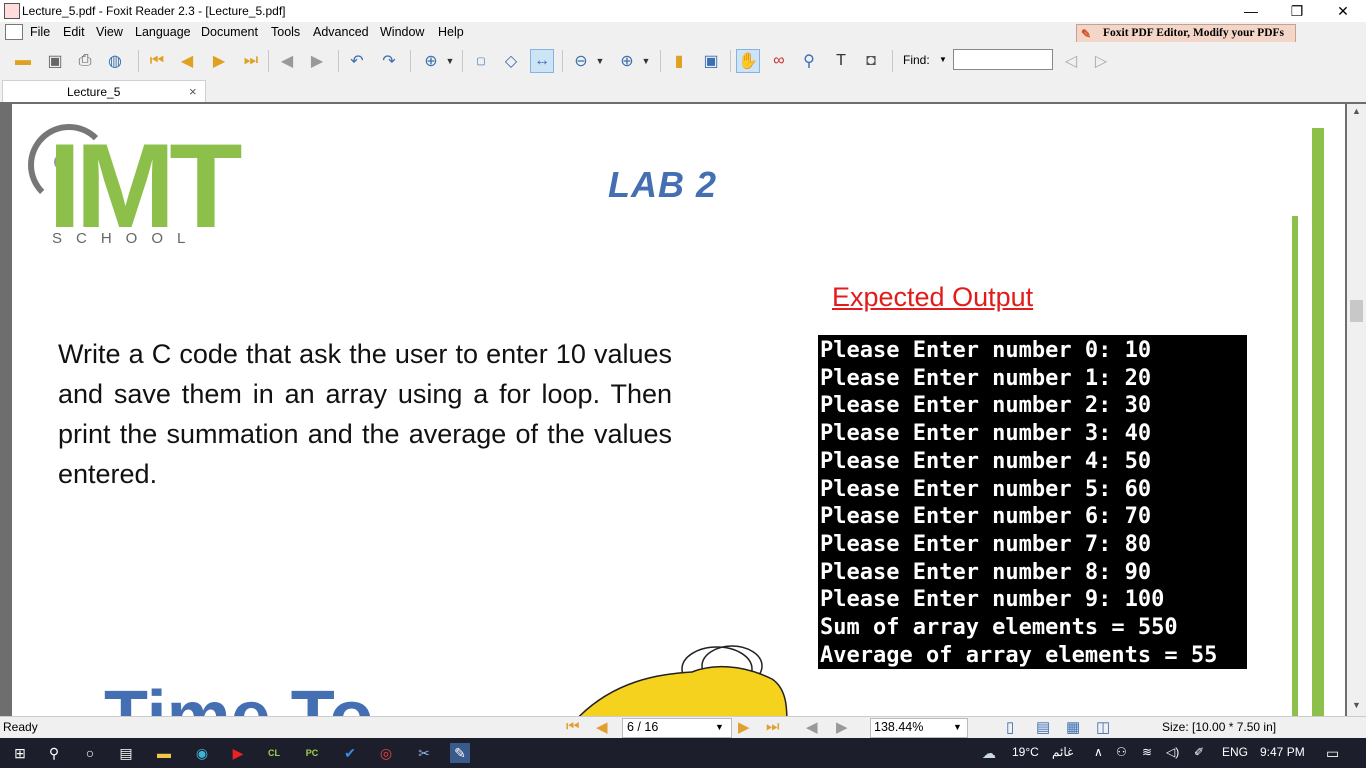 This screenshot has height=768, width=1366. What do you see at coordinates (238, 753) in the screenshot?
I see `youtube-icon: ▶` at bounding box center [238, 753].